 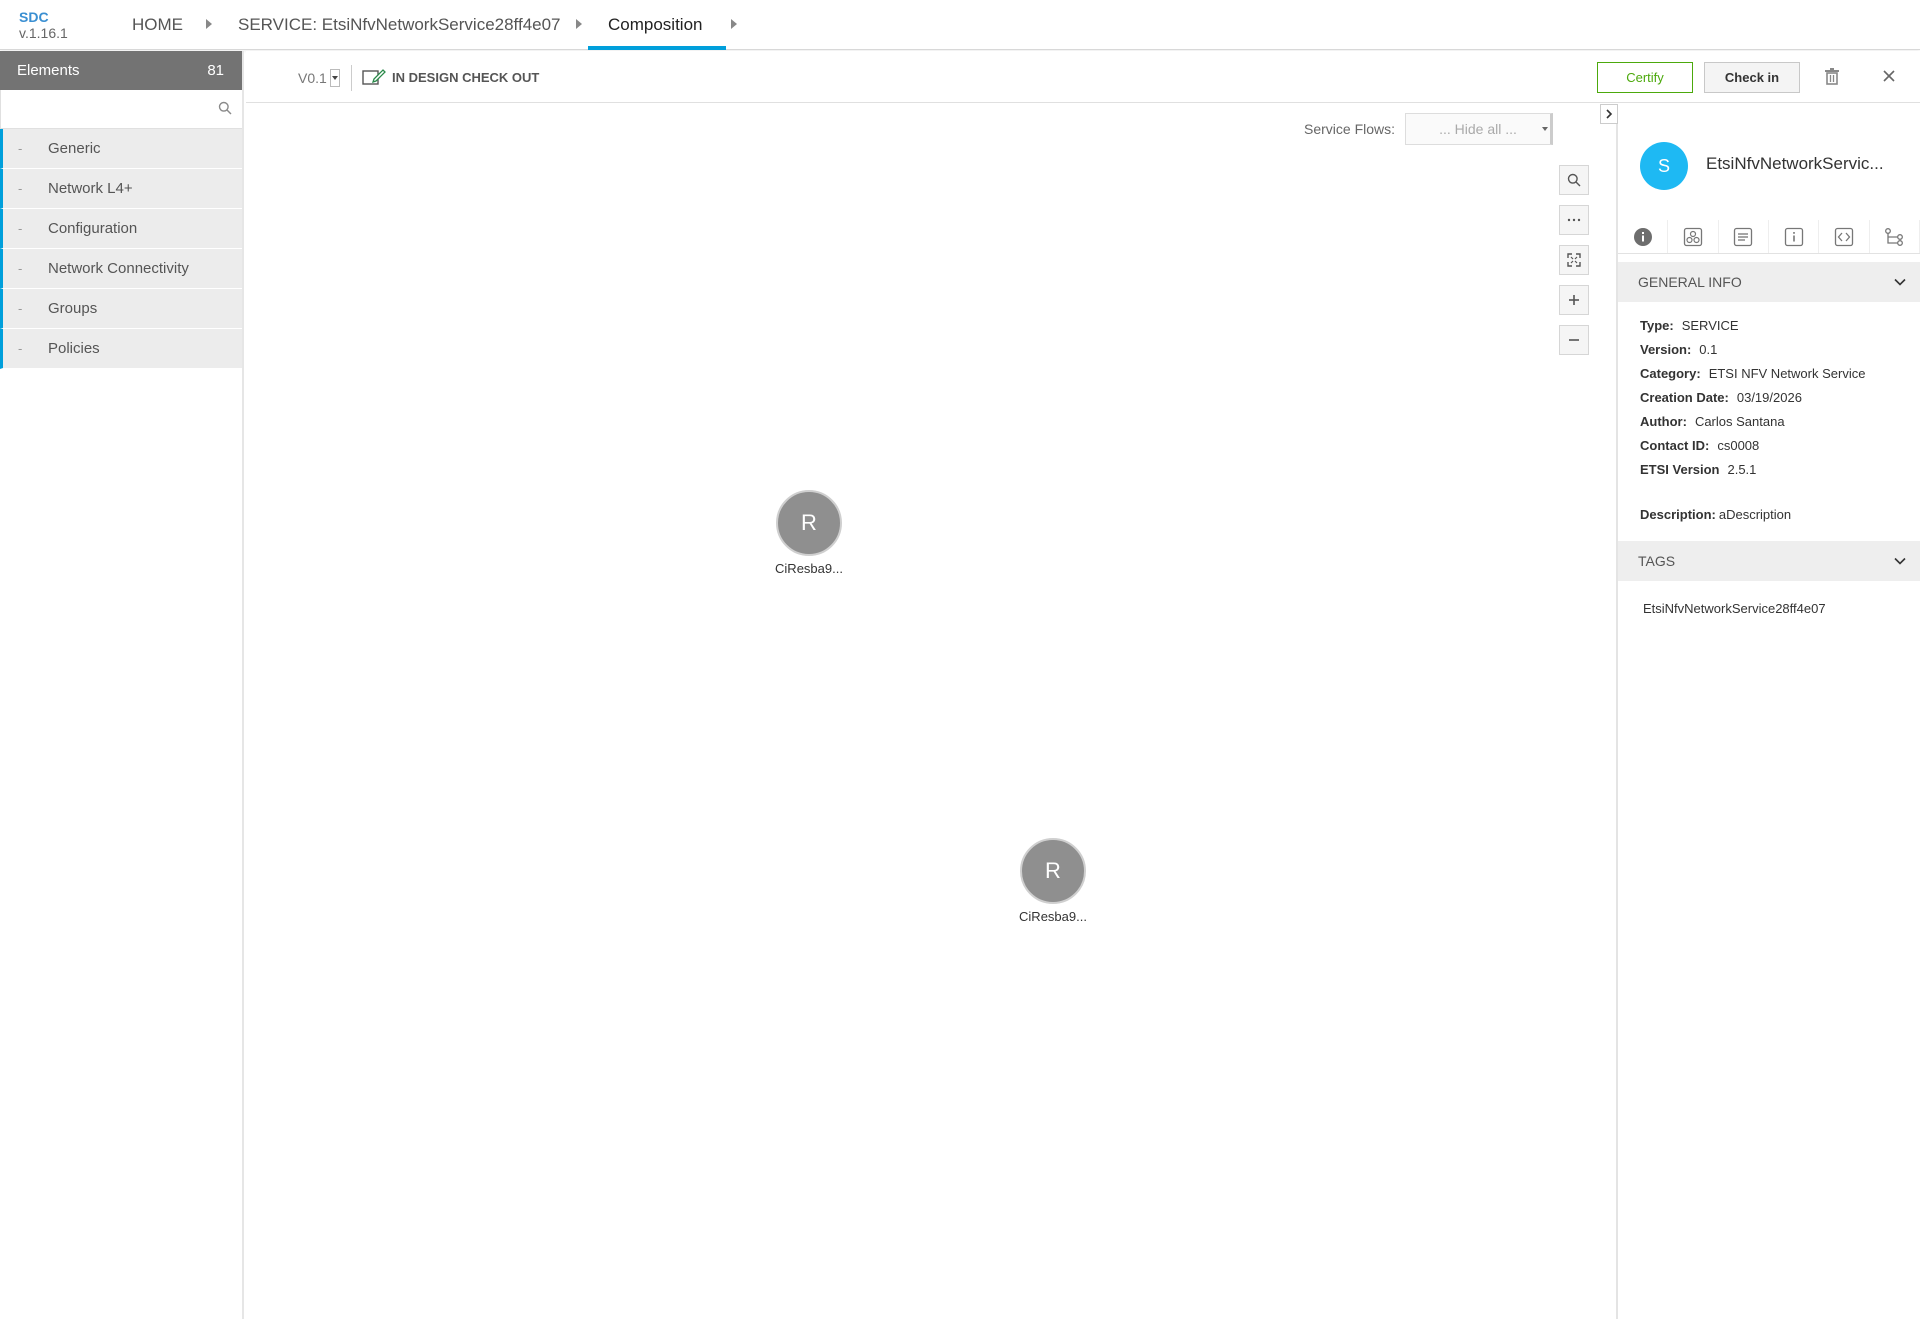 I want to click on breadcrumb-service: SERVICE: EtsiNfvNetworkService28ff4e07, so click(x=399, y=25).